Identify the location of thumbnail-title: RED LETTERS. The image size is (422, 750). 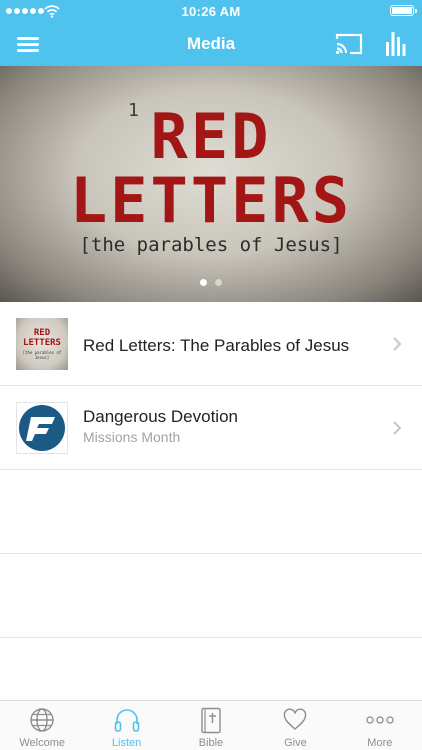
(42, 338).